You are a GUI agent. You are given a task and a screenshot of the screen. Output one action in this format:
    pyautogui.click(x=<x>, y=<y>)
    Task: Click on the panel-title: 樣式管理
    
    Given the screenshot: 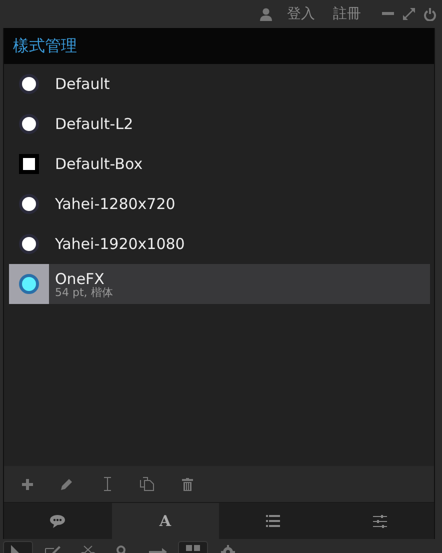 What is the action you would take?
    pyautogui.click(x=45, y=46)
    